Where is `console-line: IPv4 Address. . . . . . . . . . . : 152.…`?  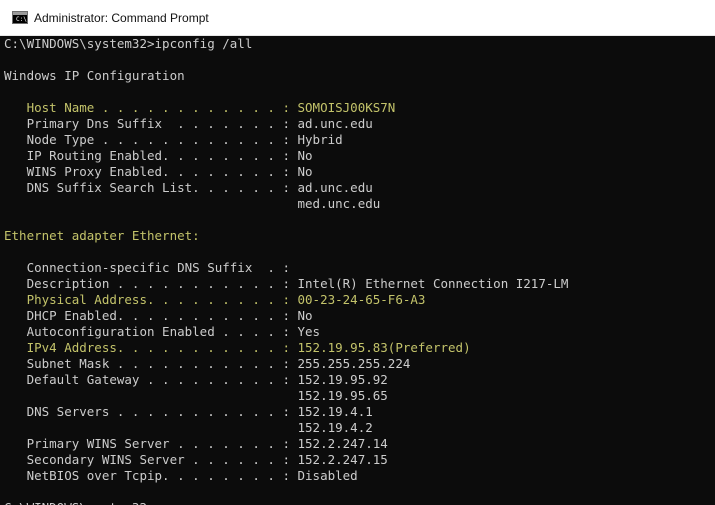 console-line: IPv4 Address. . . . . . . . . . . : 152.… is located at coordinates (359, 348).